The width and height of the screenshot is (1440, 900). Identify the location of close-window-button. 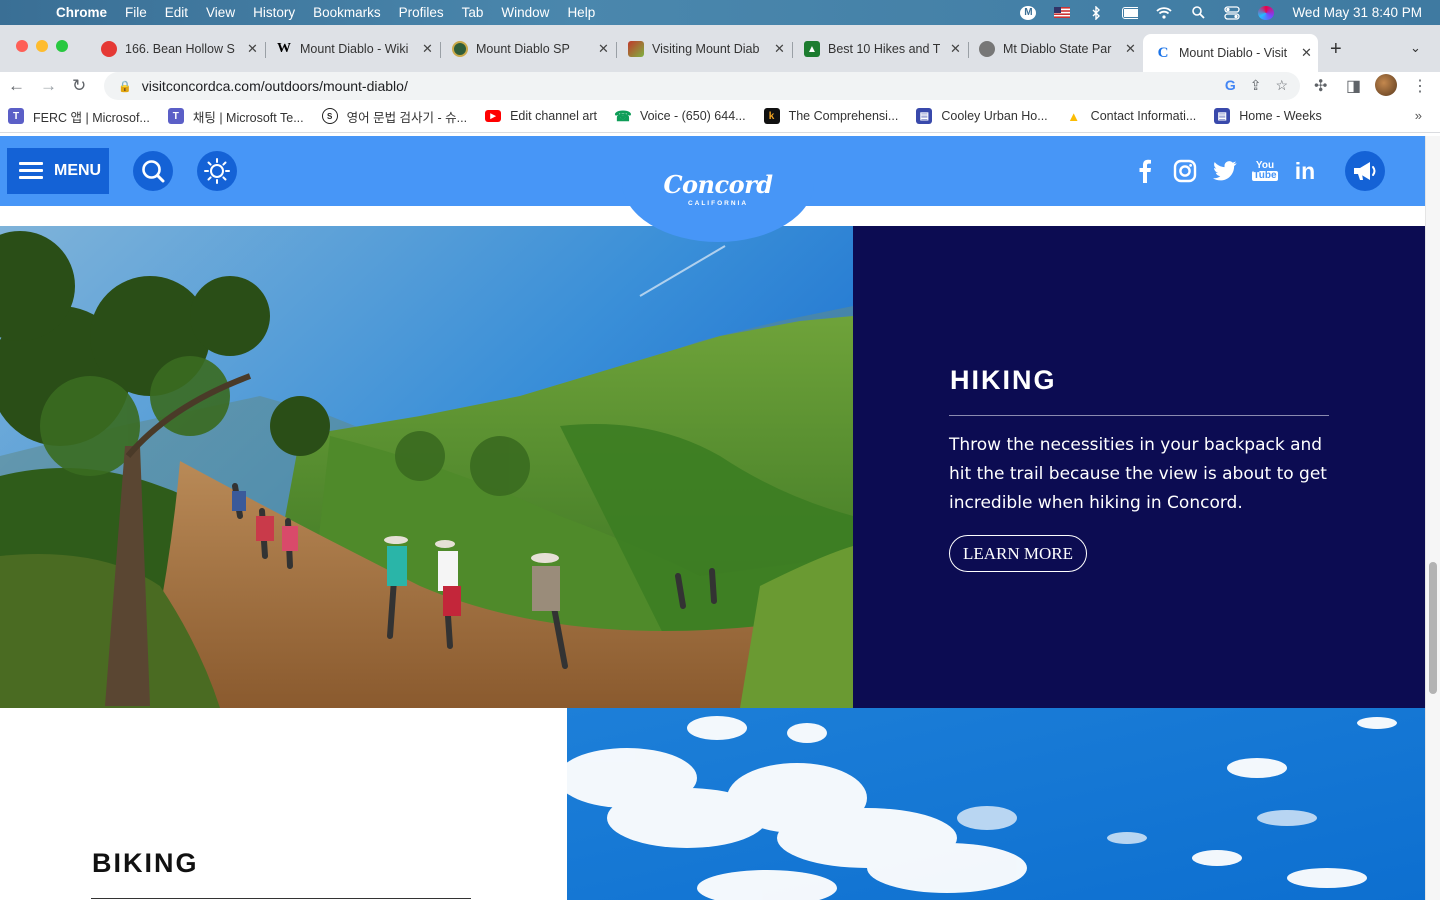
(22, 46).